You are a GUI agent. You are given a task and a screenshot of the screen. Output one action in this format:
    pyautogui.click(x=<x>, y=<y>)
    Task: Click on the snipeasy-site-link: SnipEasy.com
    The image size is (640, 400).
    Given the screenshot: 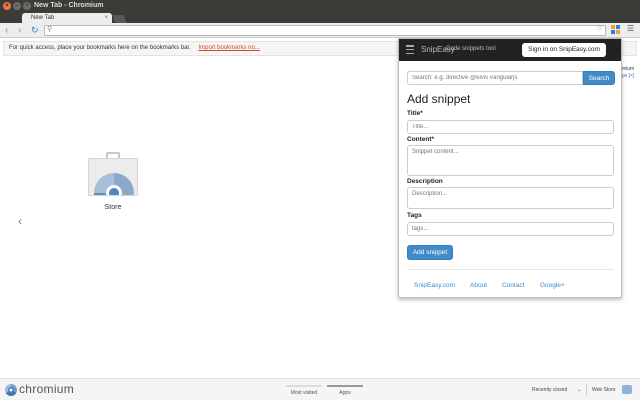 What is the action you would take?
    pyautogui.click(x=434, y=285)
    